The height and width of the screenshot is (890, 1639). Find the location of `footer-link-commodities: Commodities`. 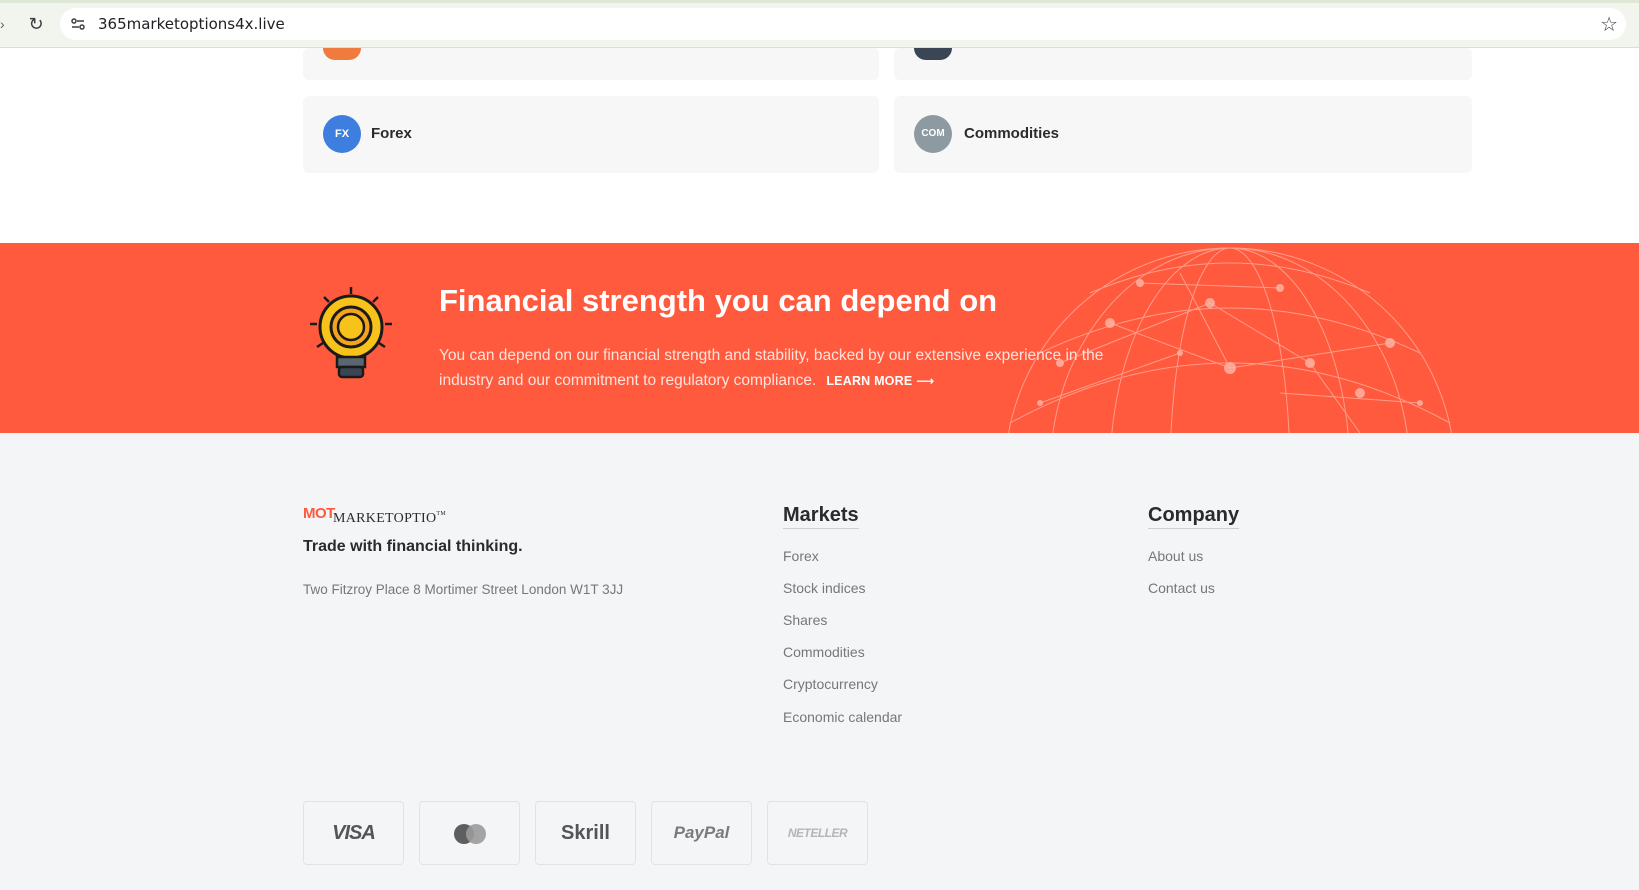

footer-link-commodities: Commodities is located at coordinates (824, 652).